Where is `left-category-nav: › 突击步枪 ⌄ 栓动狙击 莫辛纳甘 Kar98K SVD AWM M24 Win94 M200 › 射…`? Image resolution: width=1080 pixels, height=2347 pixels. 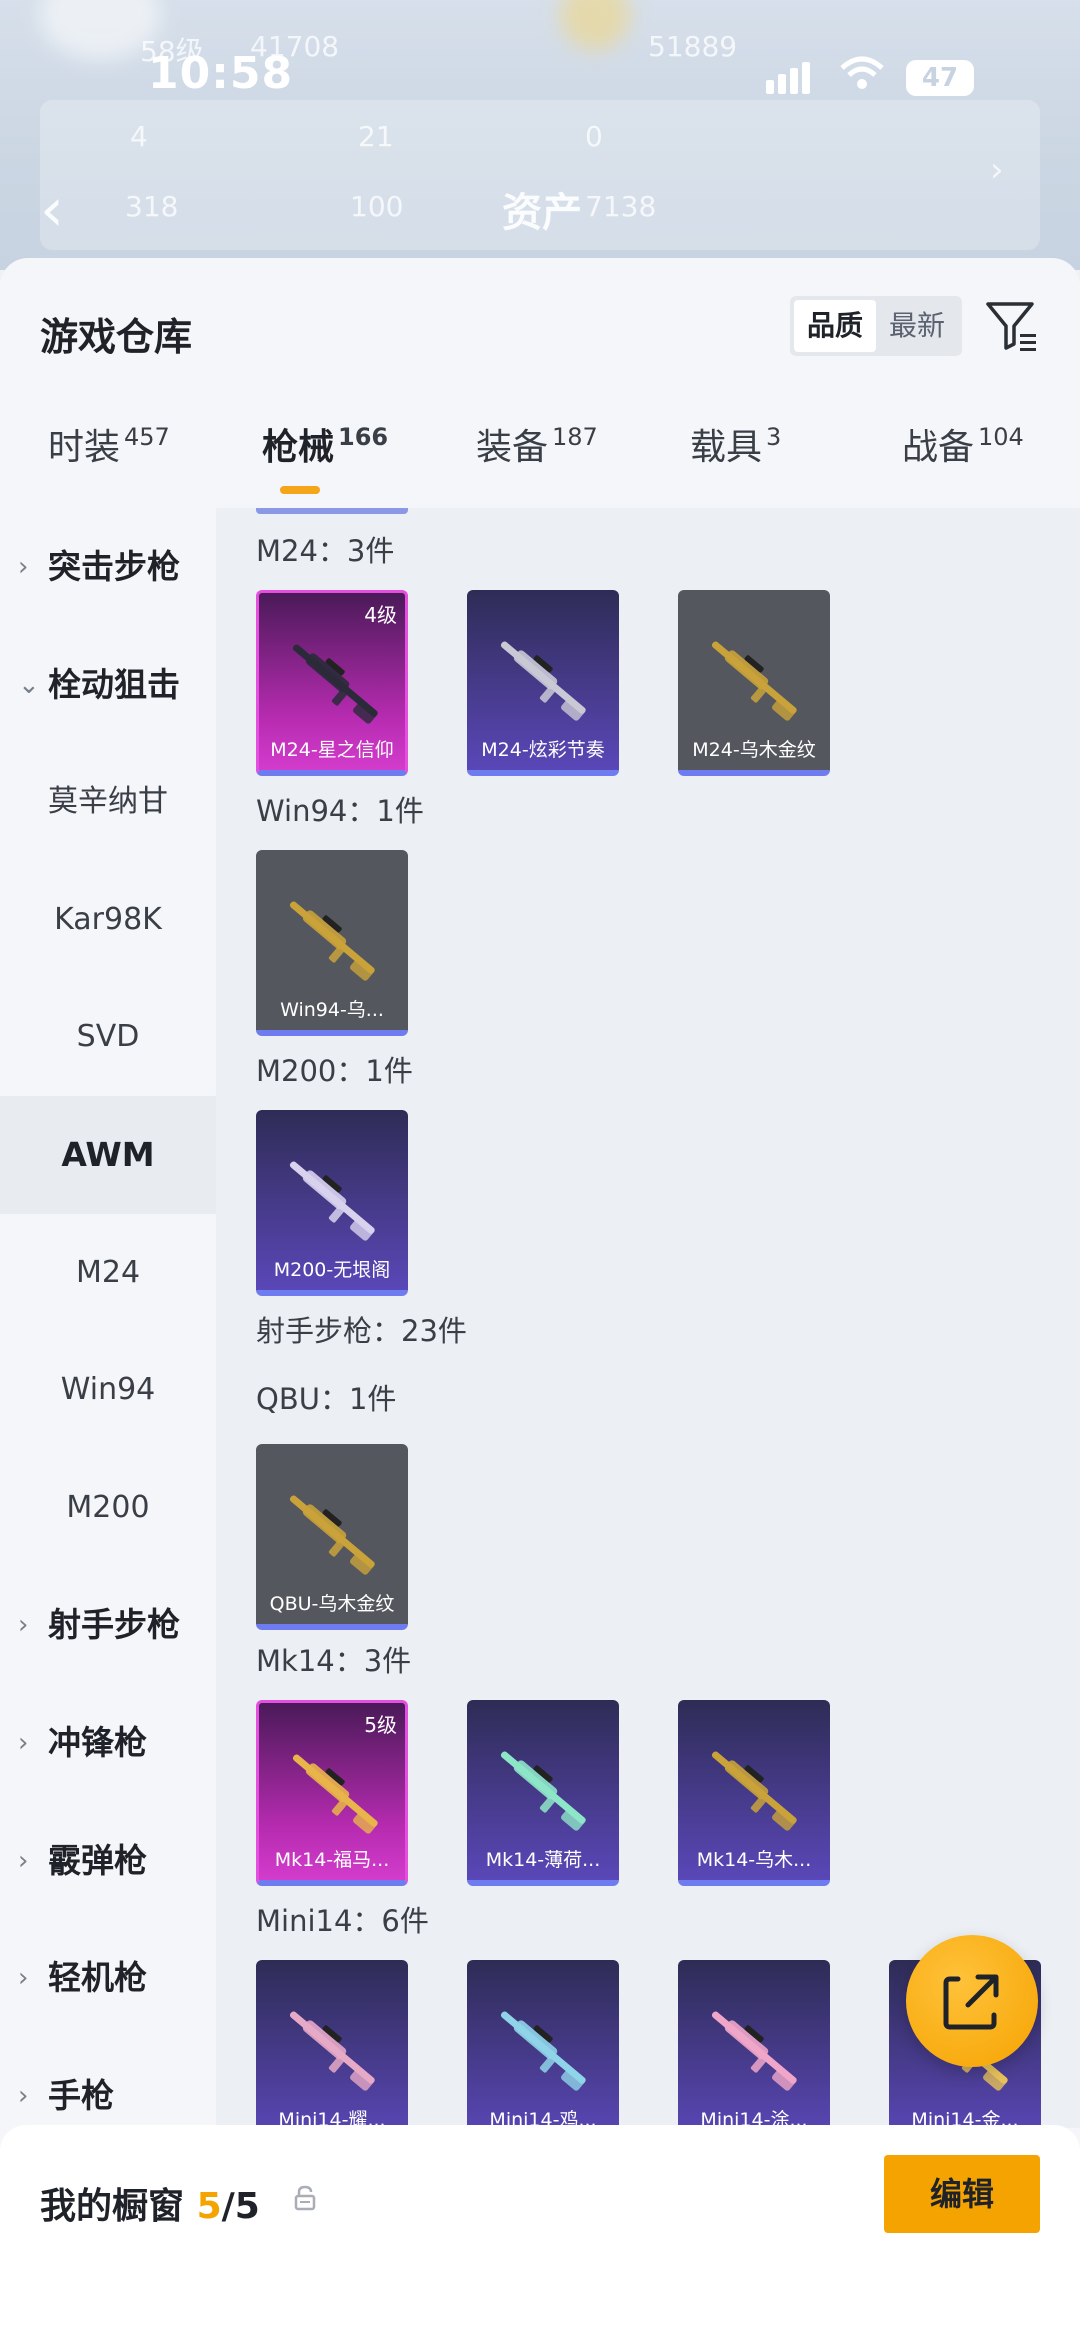
left-category-nav: › 突击步枪 ⌄ 栓动狙击 莫辛纳甘 Kar98K SVD AWM M24 Win94 M200 › 射… is located at coordinates (108, 1318).